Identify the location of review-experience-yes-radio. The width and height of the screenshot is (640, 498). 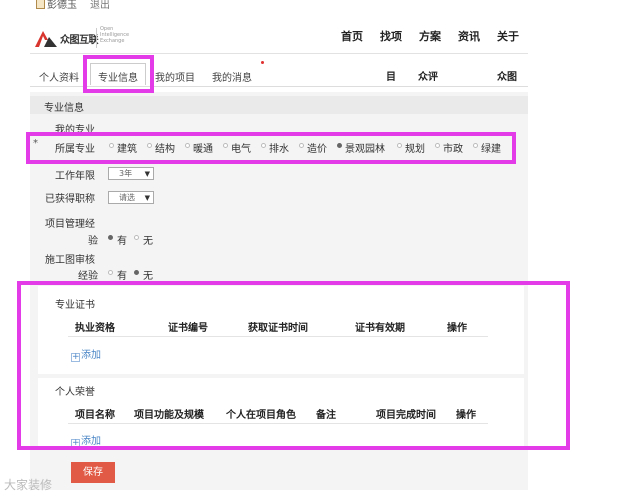
(110, 272).